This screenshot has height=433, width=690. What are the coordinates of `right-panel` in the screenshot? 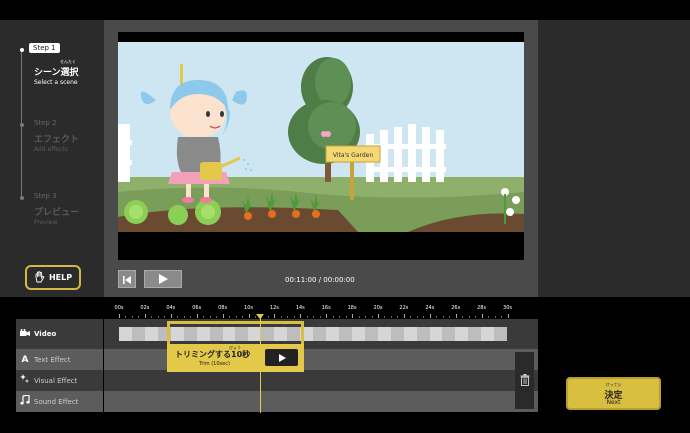 It's located at (614, 158).